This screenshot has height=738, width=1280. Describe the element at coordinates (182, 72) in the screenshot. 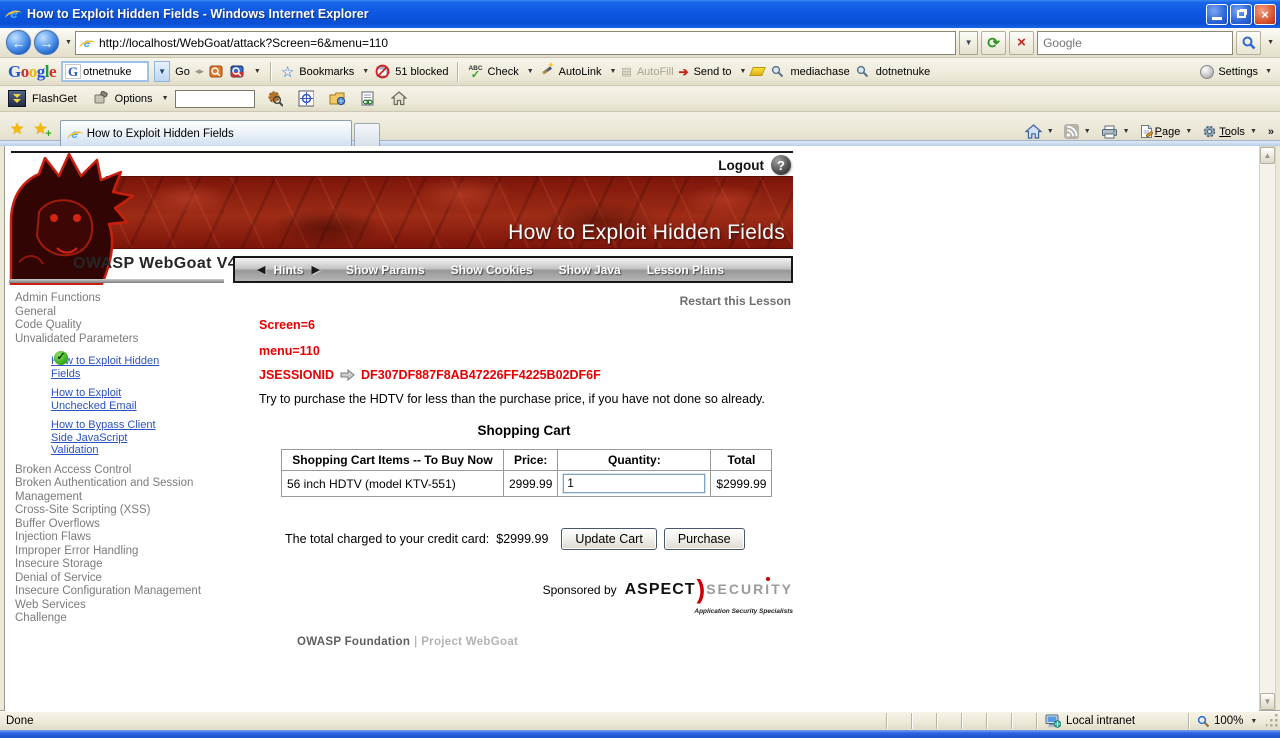

I see `google-go-button: Go` at that location.